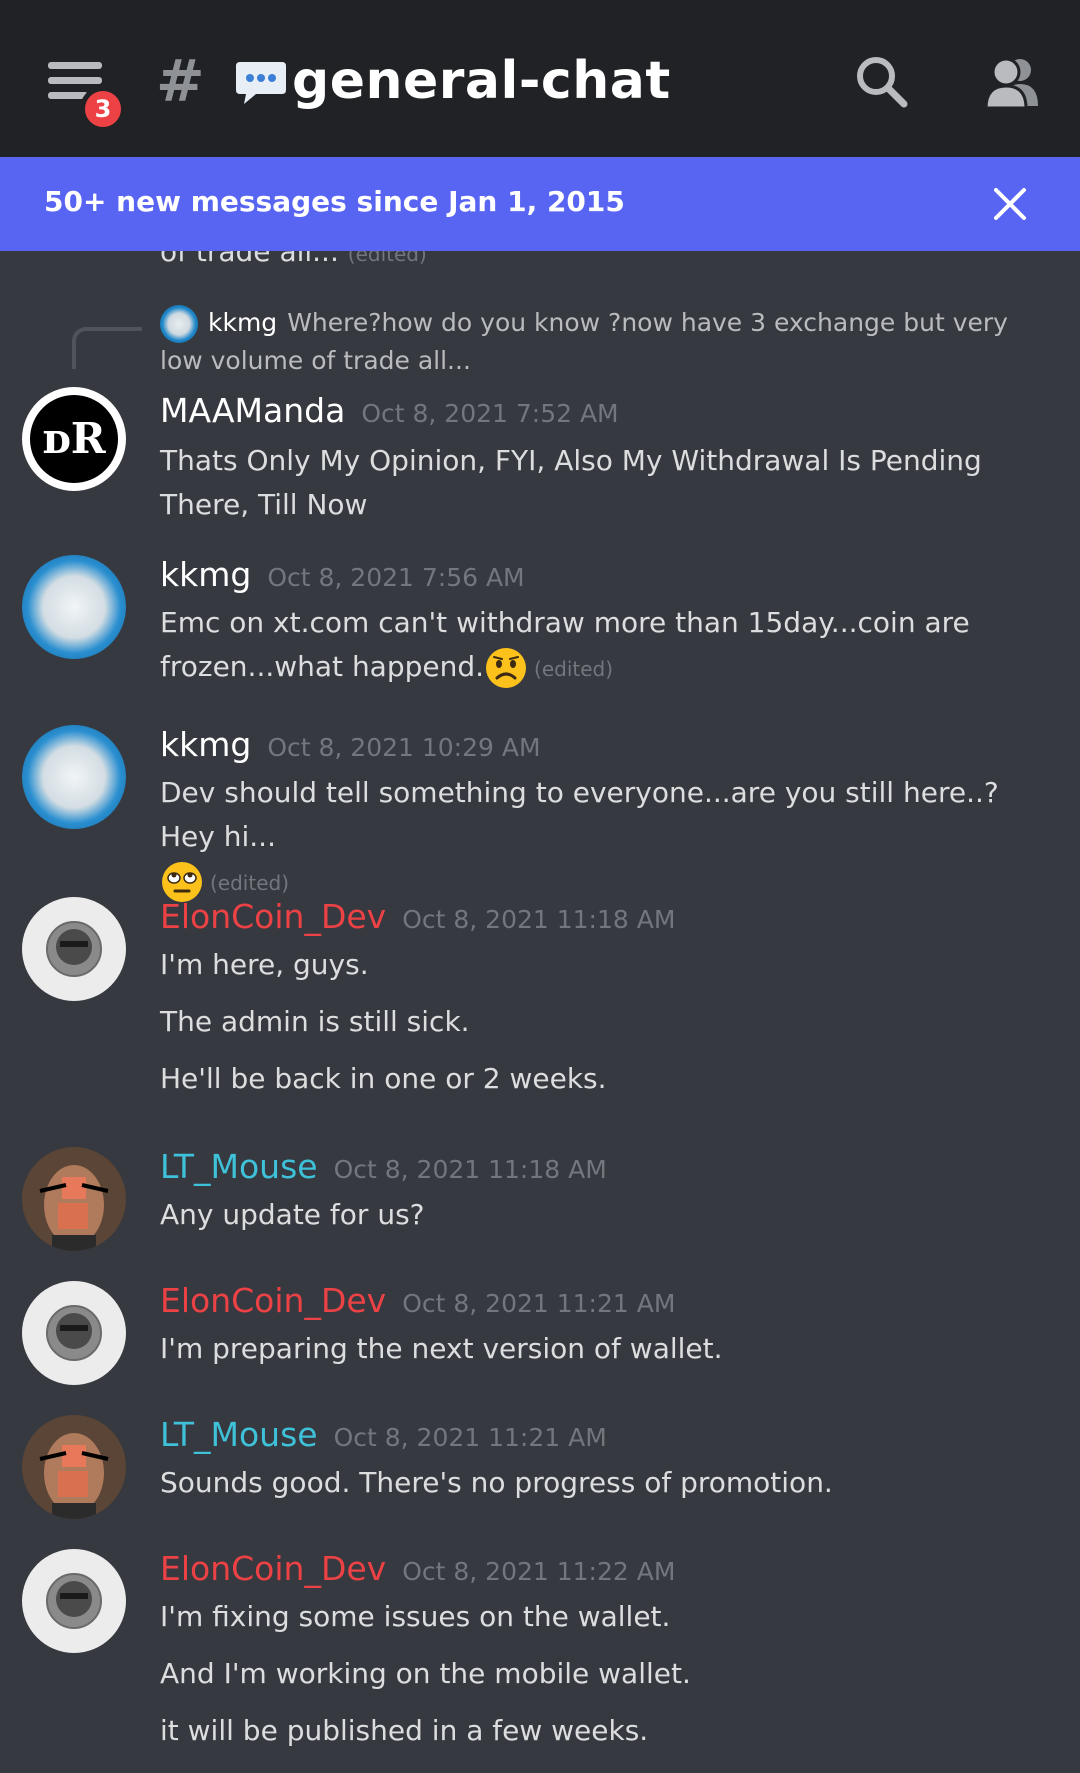  What do you see at coordinates (396, 577) in the screenshot?
I see `timestamp: Oct 8, 2021 7:56 AM` at bounding box center [396, 577].